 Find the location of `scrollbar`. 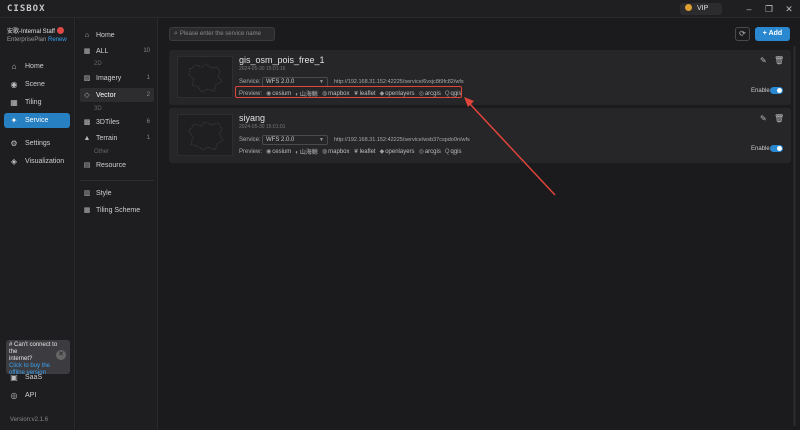

scrollbar is located at coordinates (794, 236).